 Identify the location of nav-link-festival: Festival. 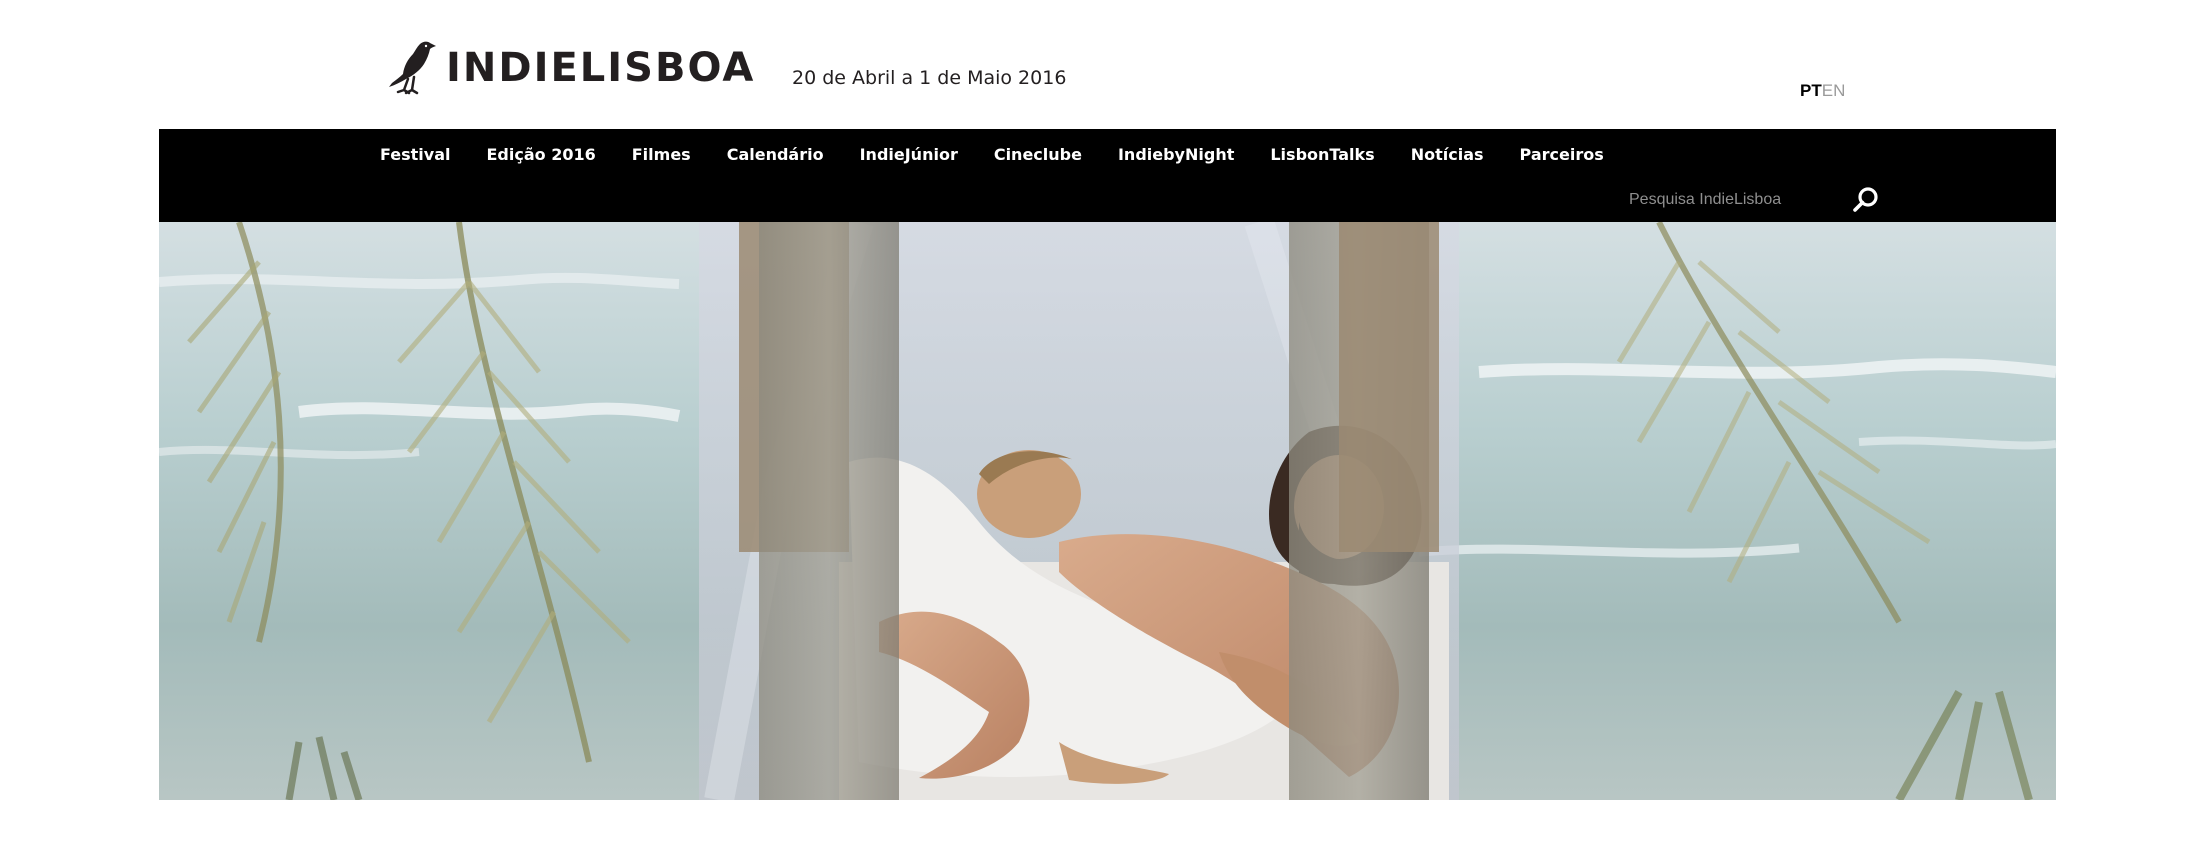
(415, 155).